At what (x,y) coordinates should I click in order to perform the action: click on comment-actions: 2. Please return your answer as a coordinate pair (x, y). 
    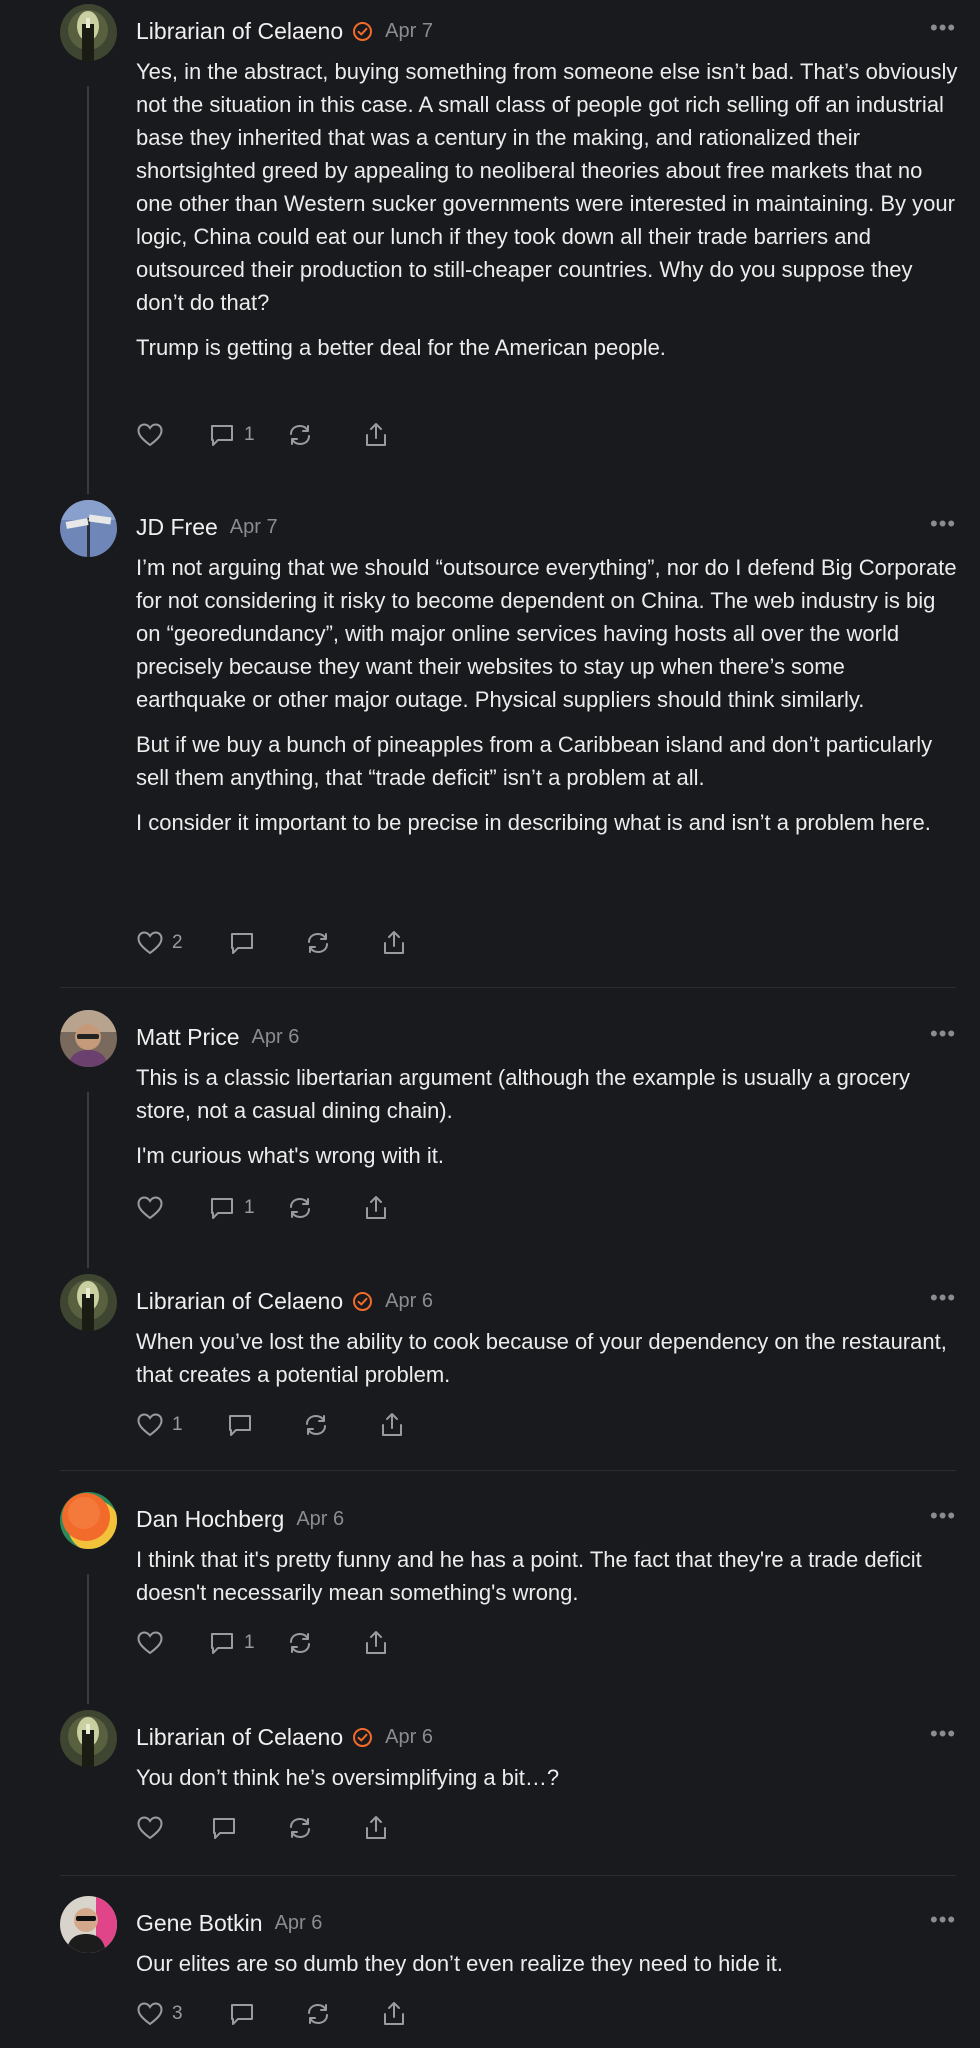
    Looking at the image, I should click on (272, 943).